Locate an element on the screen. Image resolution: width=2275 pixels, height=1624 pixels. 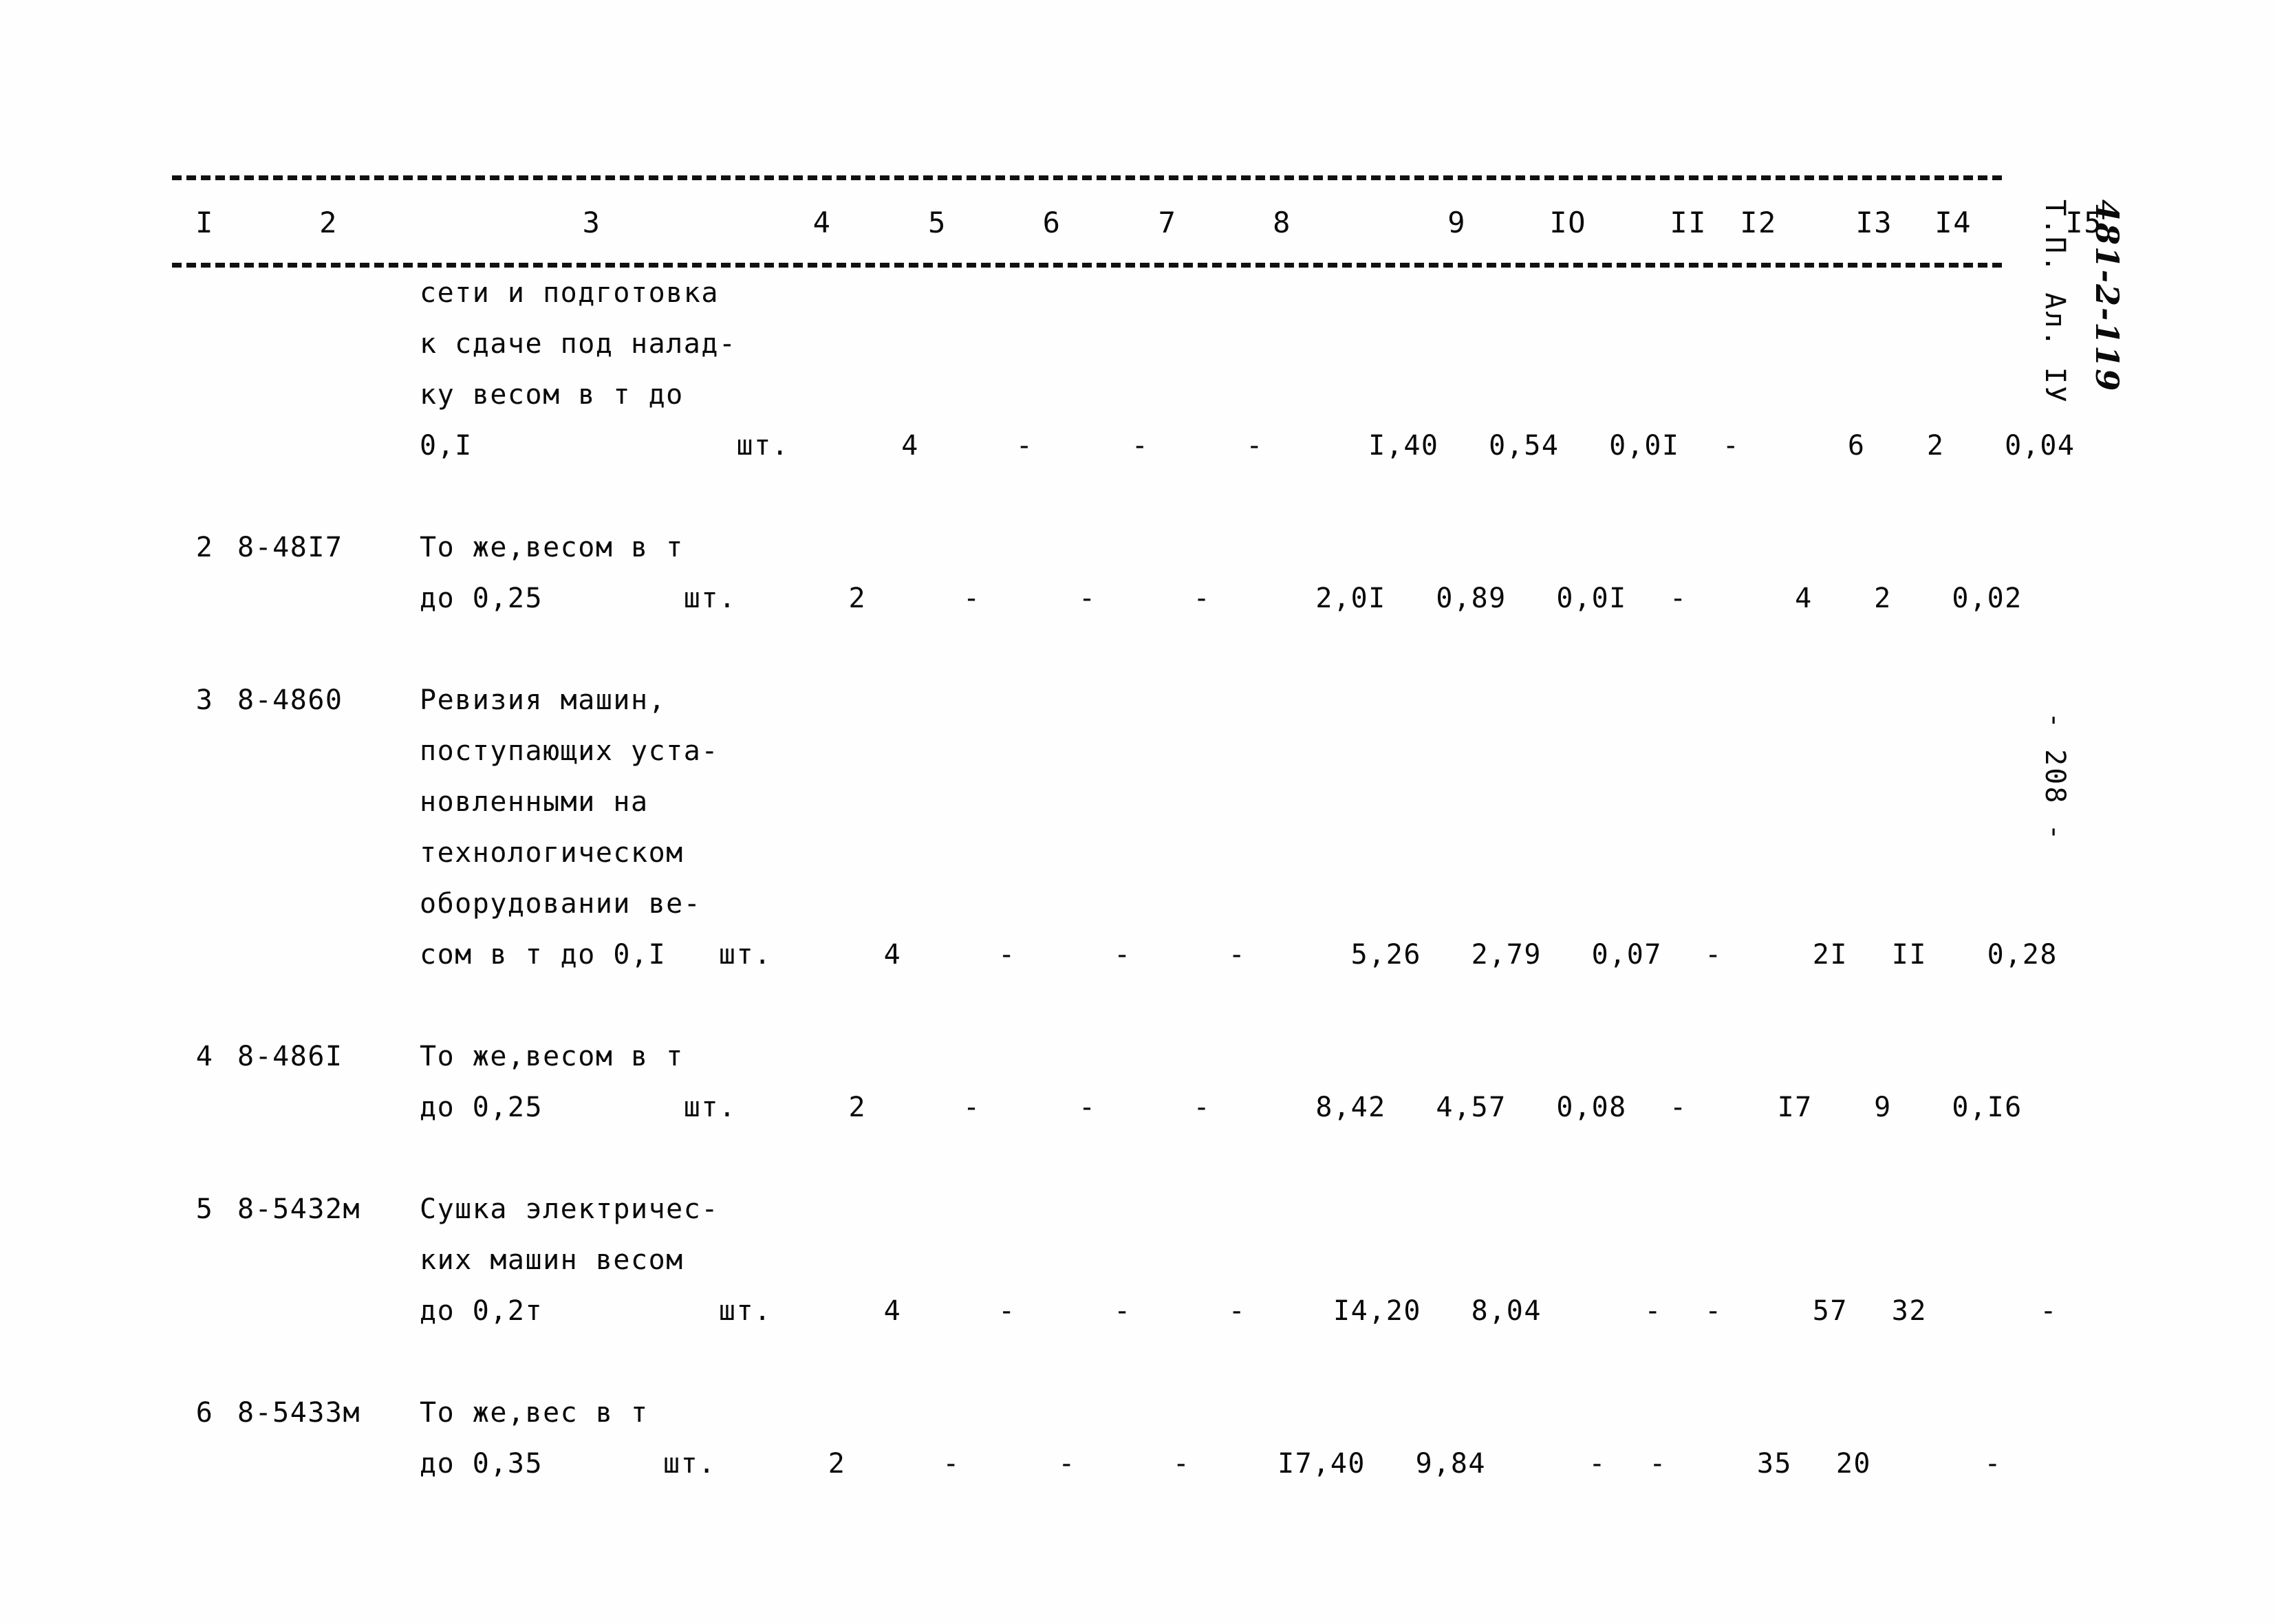
column-header-9: 9 is located at coordinates (1456, 222).